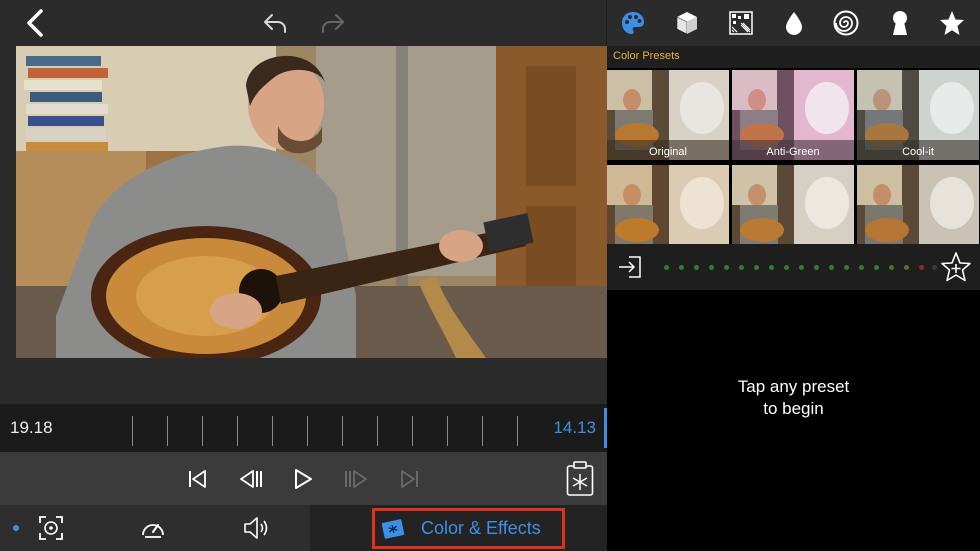 This screenshot has height=551, width=980. What do you see at coordinates (793, 408) in the screenshot?
I see `hint-line-2: to begin` at bounding box center [793, 408].